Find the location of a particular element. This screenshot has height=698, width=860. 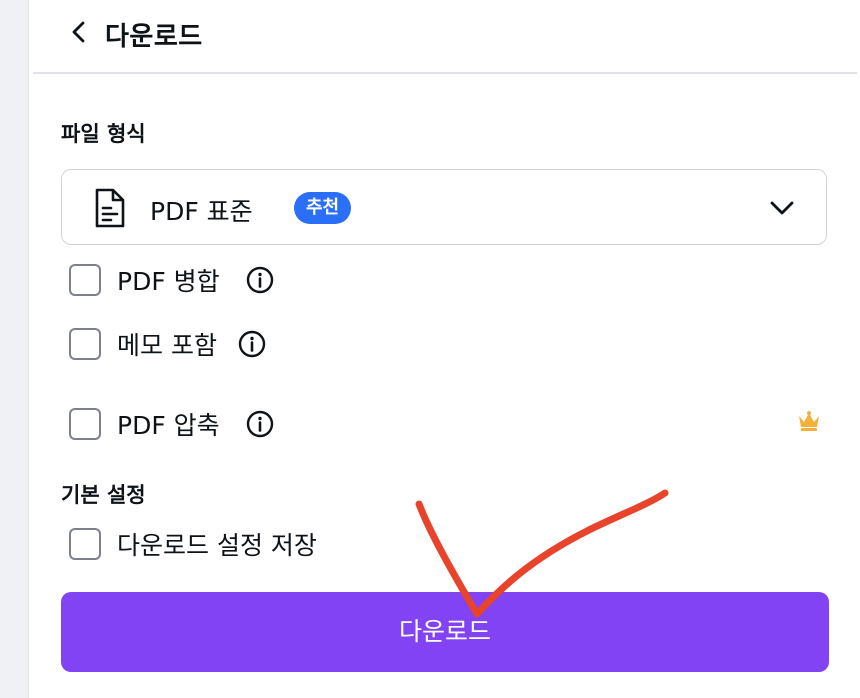

merge-pdf-option: PDF 병합 is located at coordinates (179, 281).